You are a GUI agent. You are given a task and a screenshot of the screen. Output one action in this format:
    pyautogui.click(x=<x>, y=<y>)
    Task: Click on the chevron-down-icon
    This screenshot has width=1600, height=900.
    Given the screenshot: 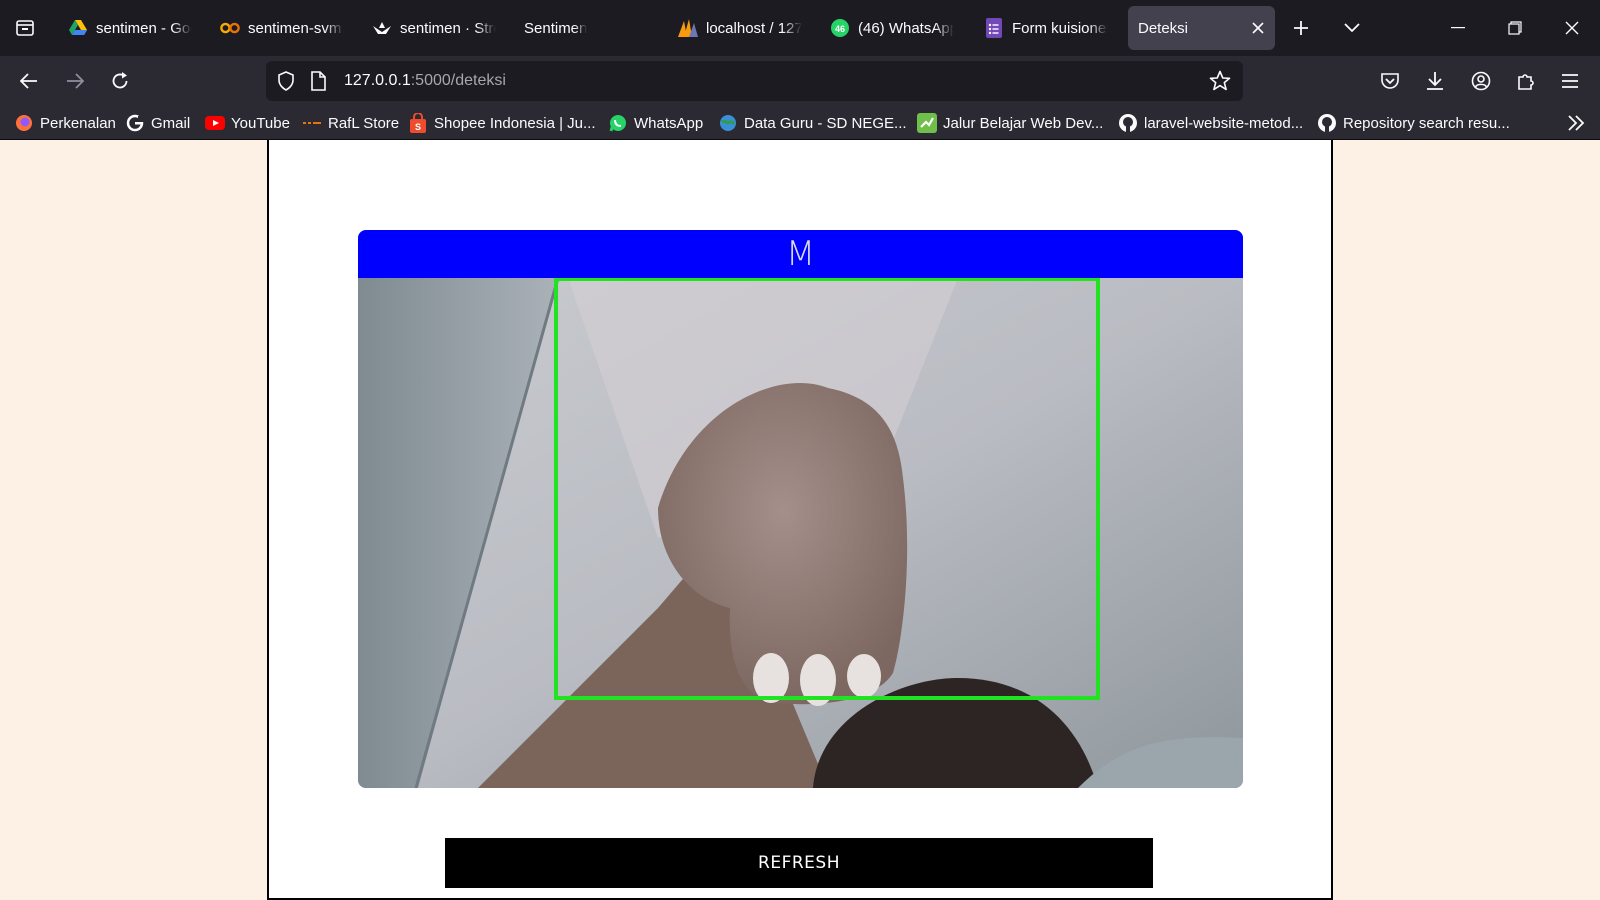 What is the action you would take?
    pyautogui.click(x=1352, y=28)
    